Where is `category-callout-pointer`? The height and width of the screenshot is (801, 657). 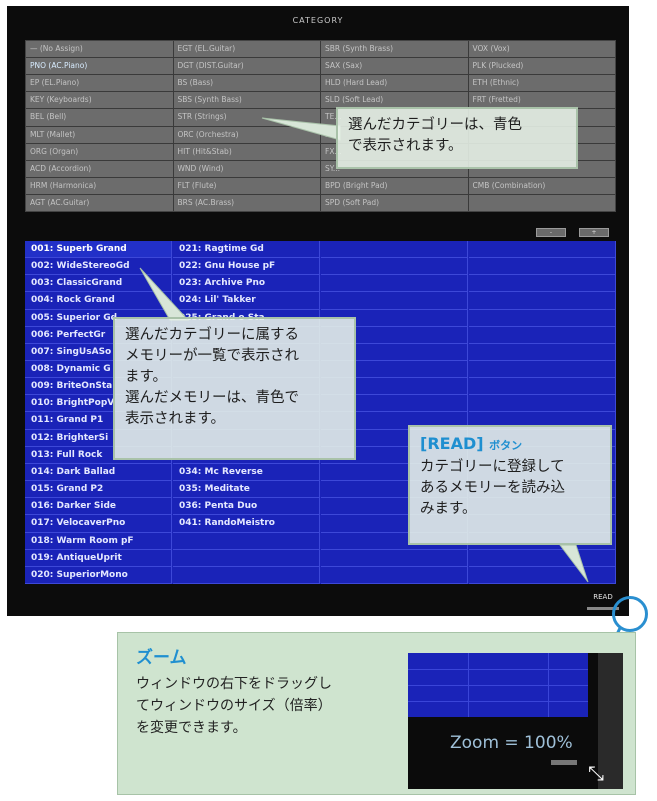
category-callout-pointer is located at coordinates (301, 129).